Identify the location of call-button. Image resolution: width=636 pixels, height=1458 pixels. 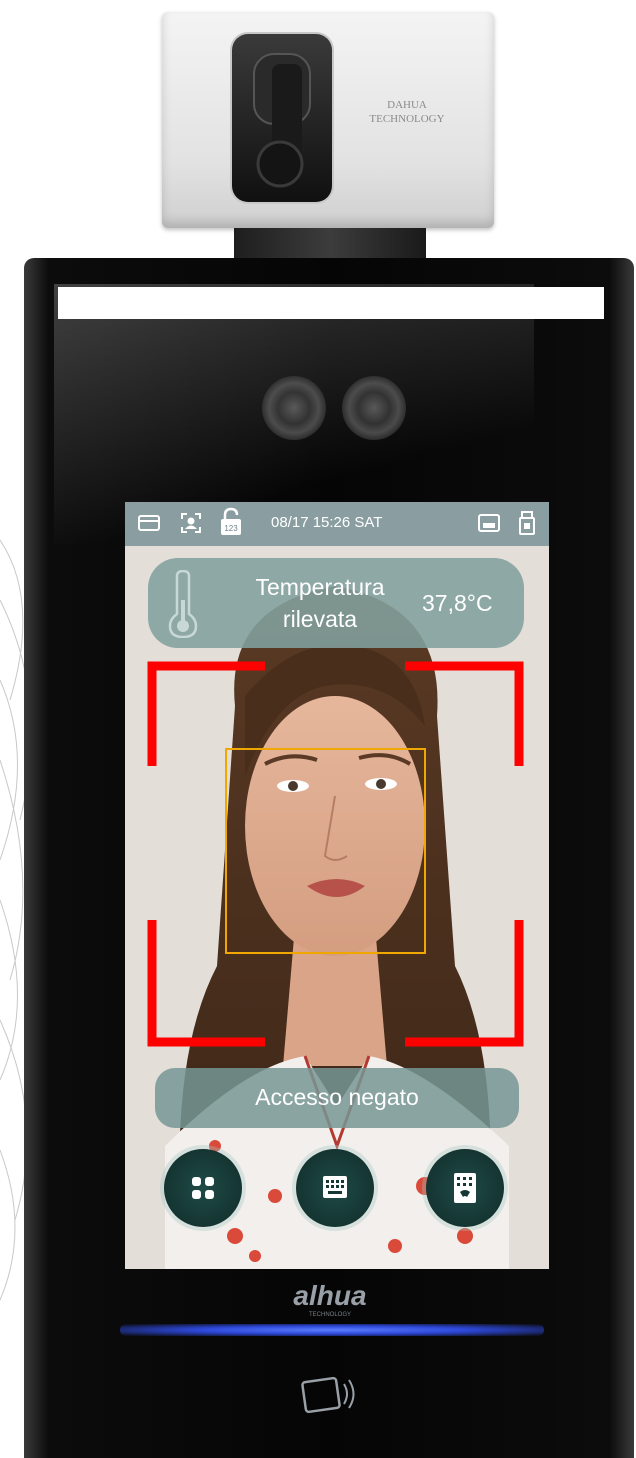
(465, 1188).